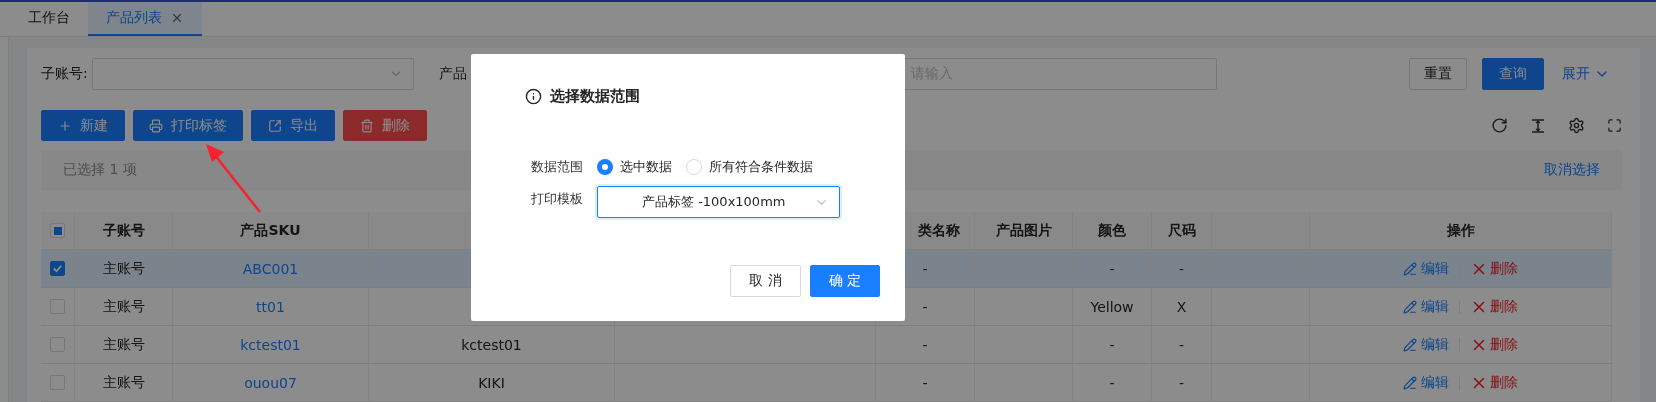  What do you see at coordinates (188, 125) in the screenshot?
I see `action-button: 打印标签` at bounding box center [188, 125].